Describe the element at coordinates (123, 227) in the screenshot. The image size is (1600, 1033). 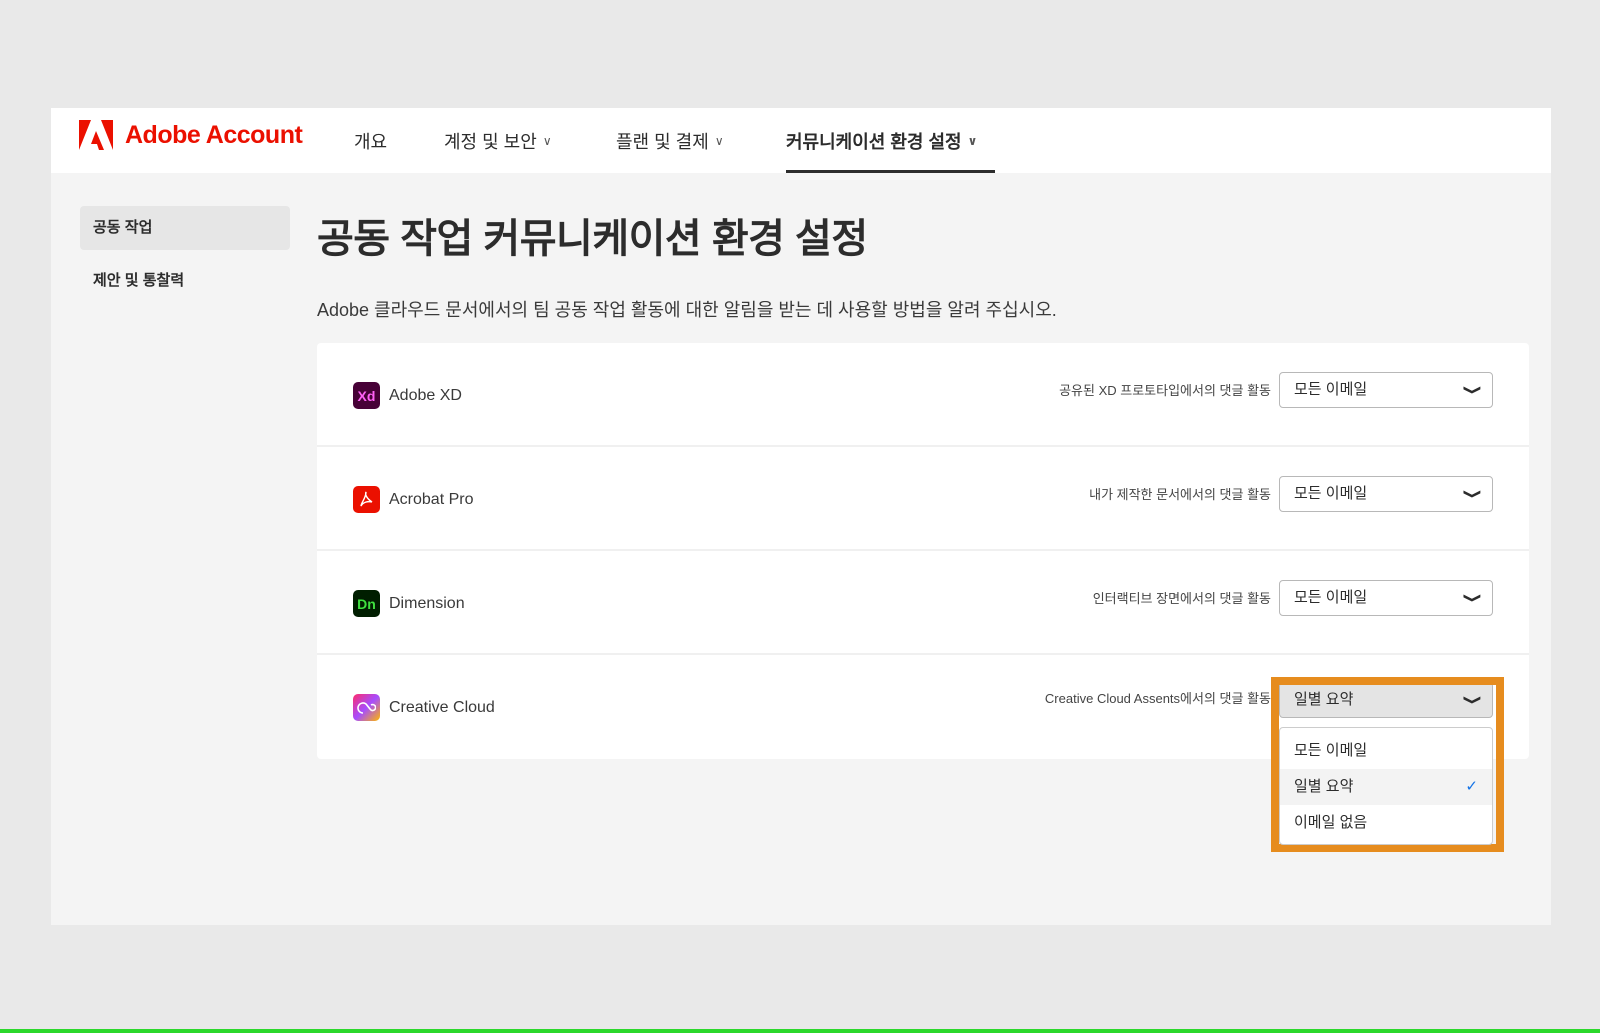
I see `sidebar-item-label: 공동 작업` at that location.